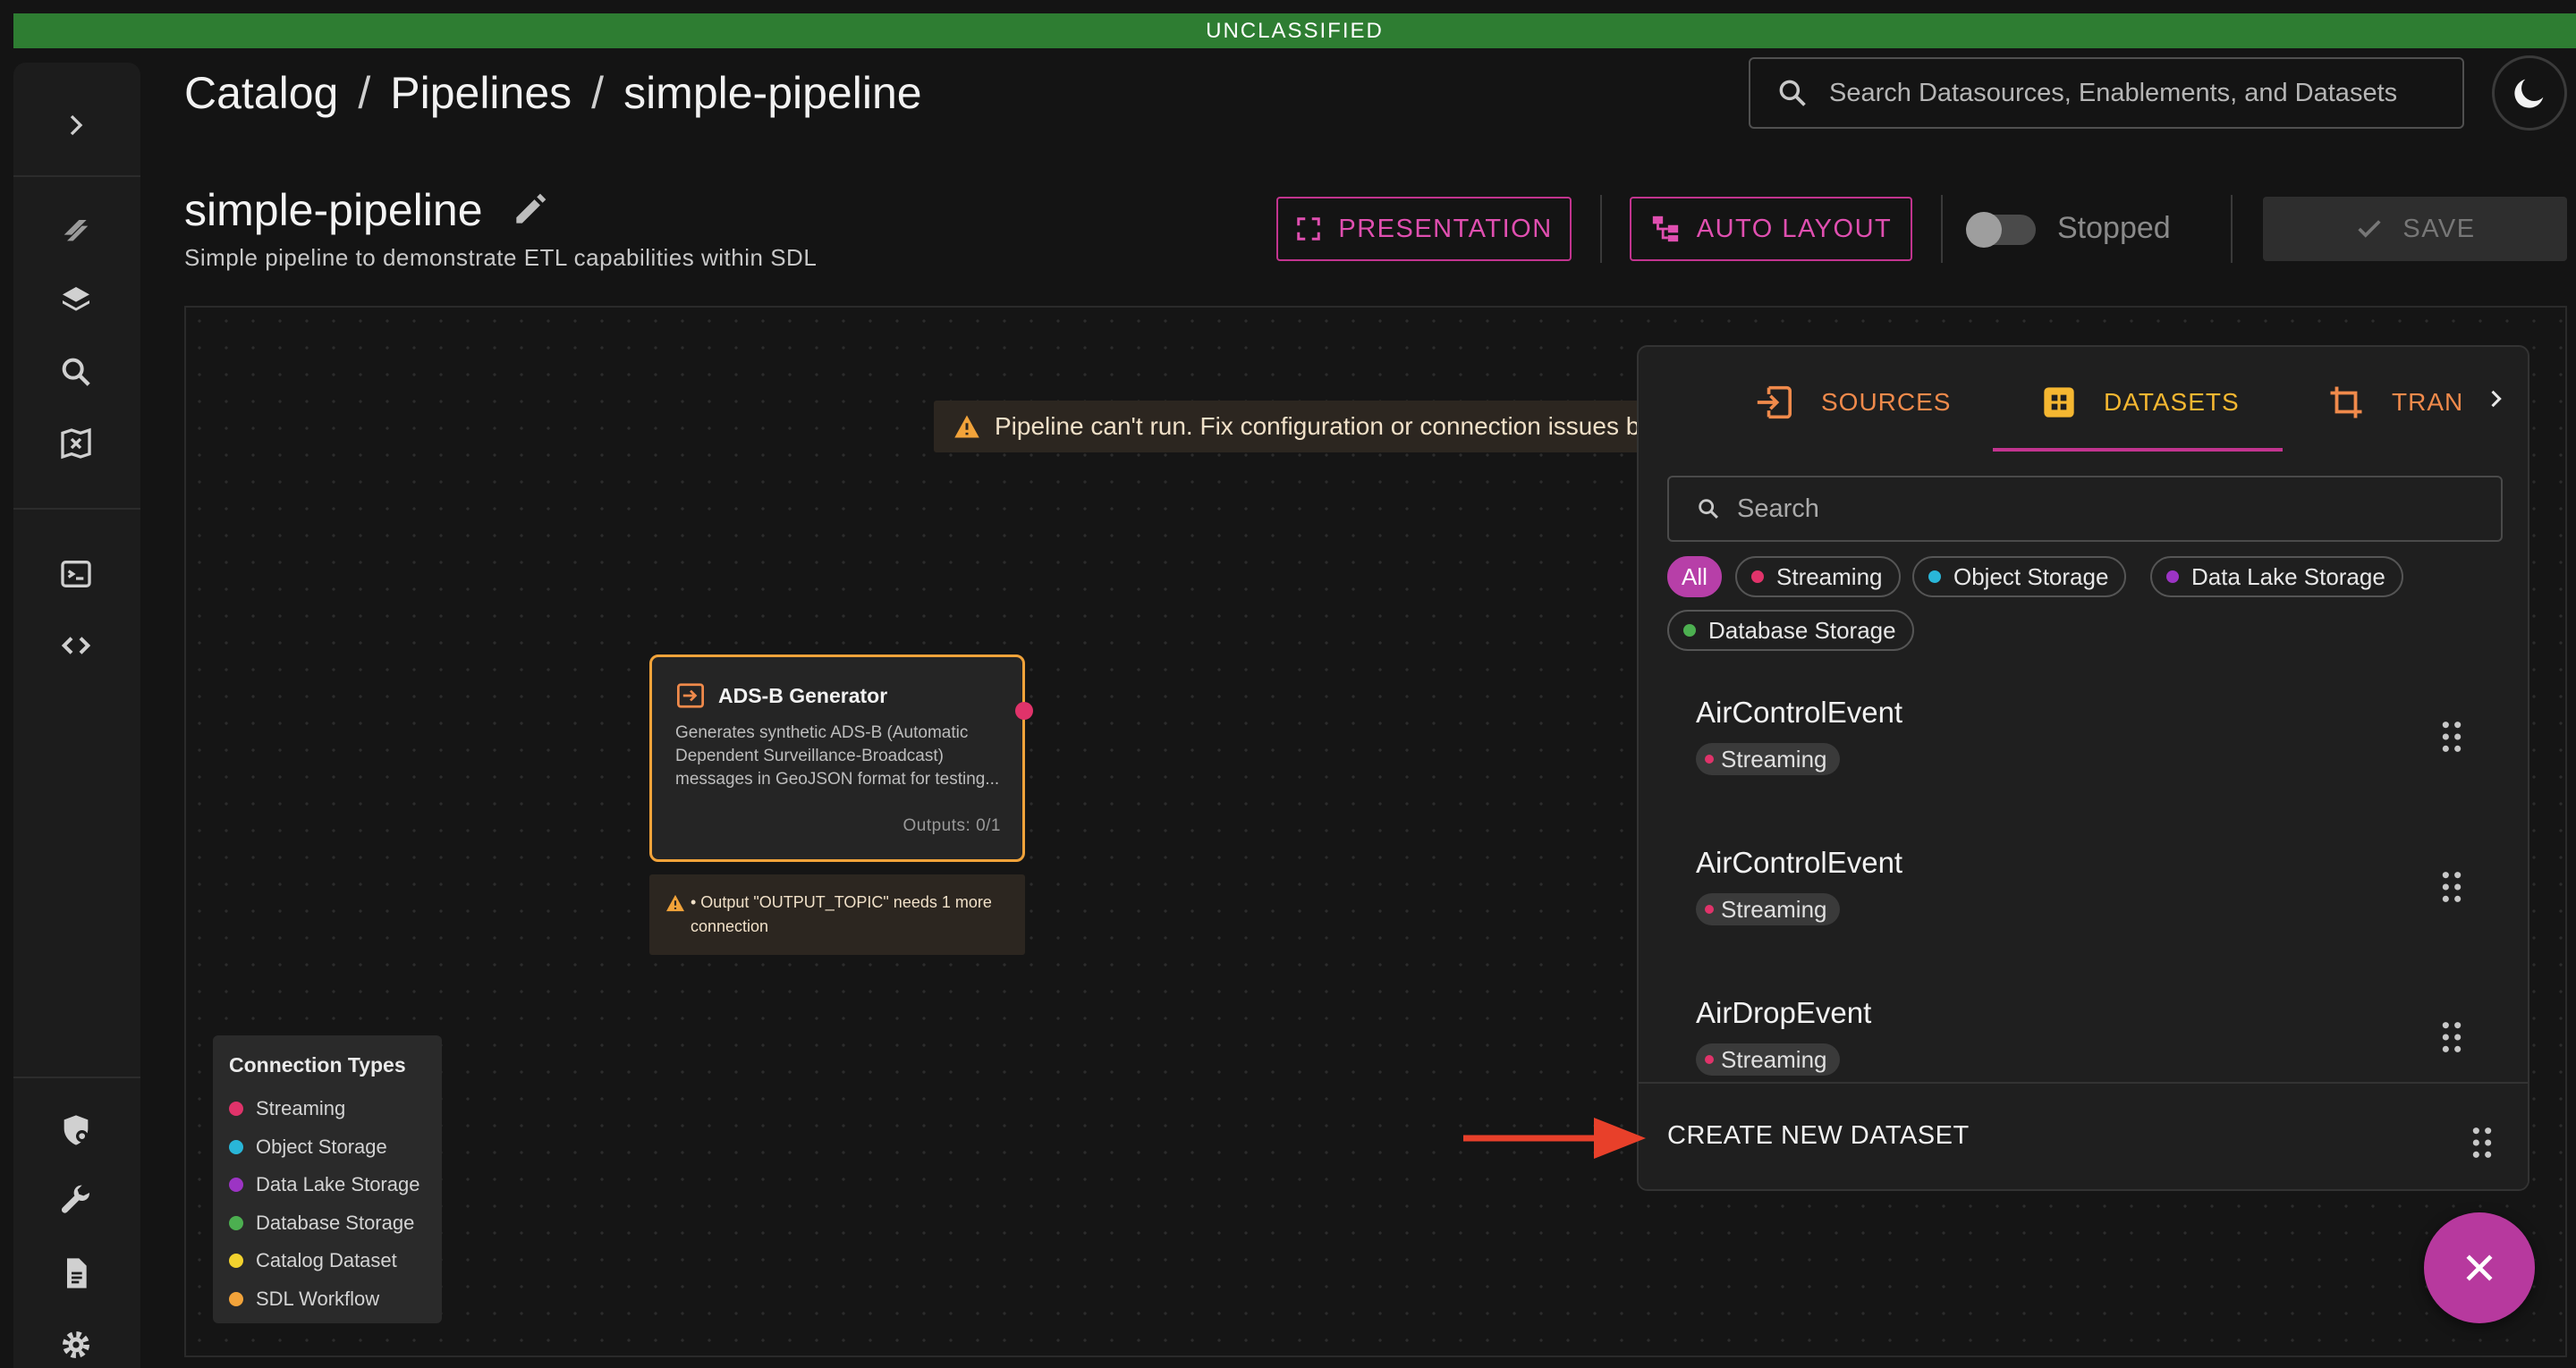 The image size is (2576, 1368). Describe the element at coordinates (1694, 577) in the screenshot. I see `filter-chip-all: All` at that location.